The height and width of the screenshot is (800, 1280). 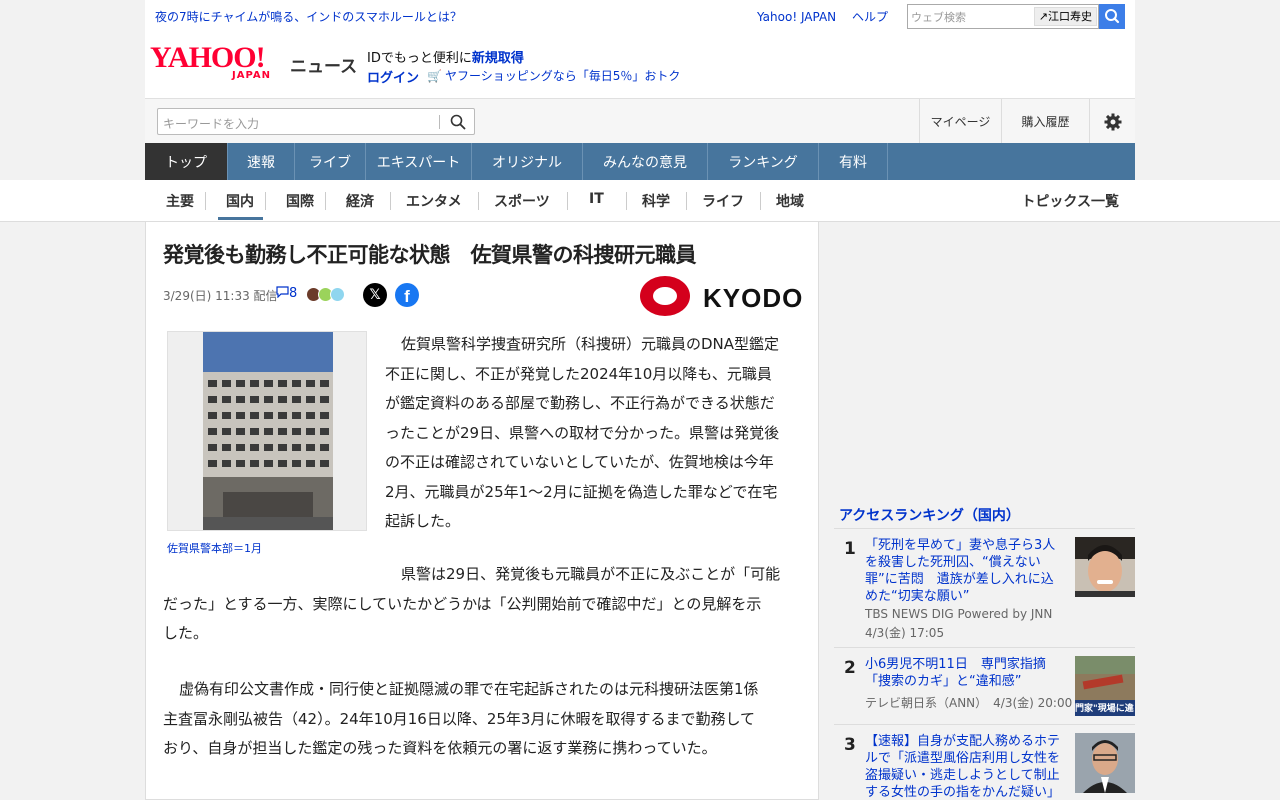 What do you see at coordinates (656, 201) in the screenshot?
I see `category-tab-science: 科学` at bounding box center [656, 201].